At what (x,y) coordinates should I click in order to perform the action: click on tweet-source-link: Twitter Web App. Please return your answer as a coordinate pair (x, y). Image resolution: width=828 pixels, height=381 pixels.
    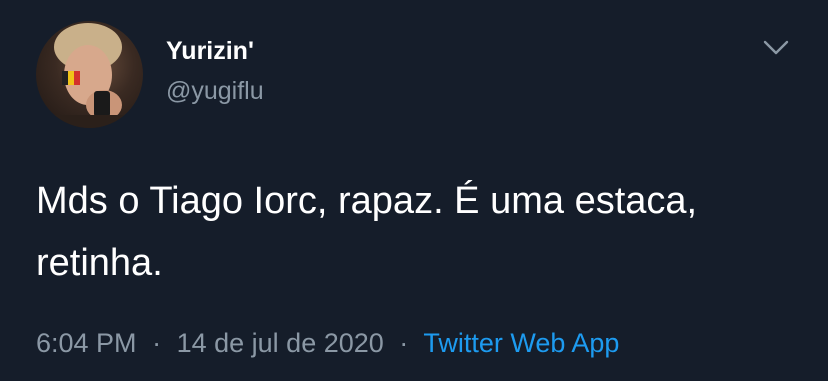
    Looking at the image, I should click on (521, 343).